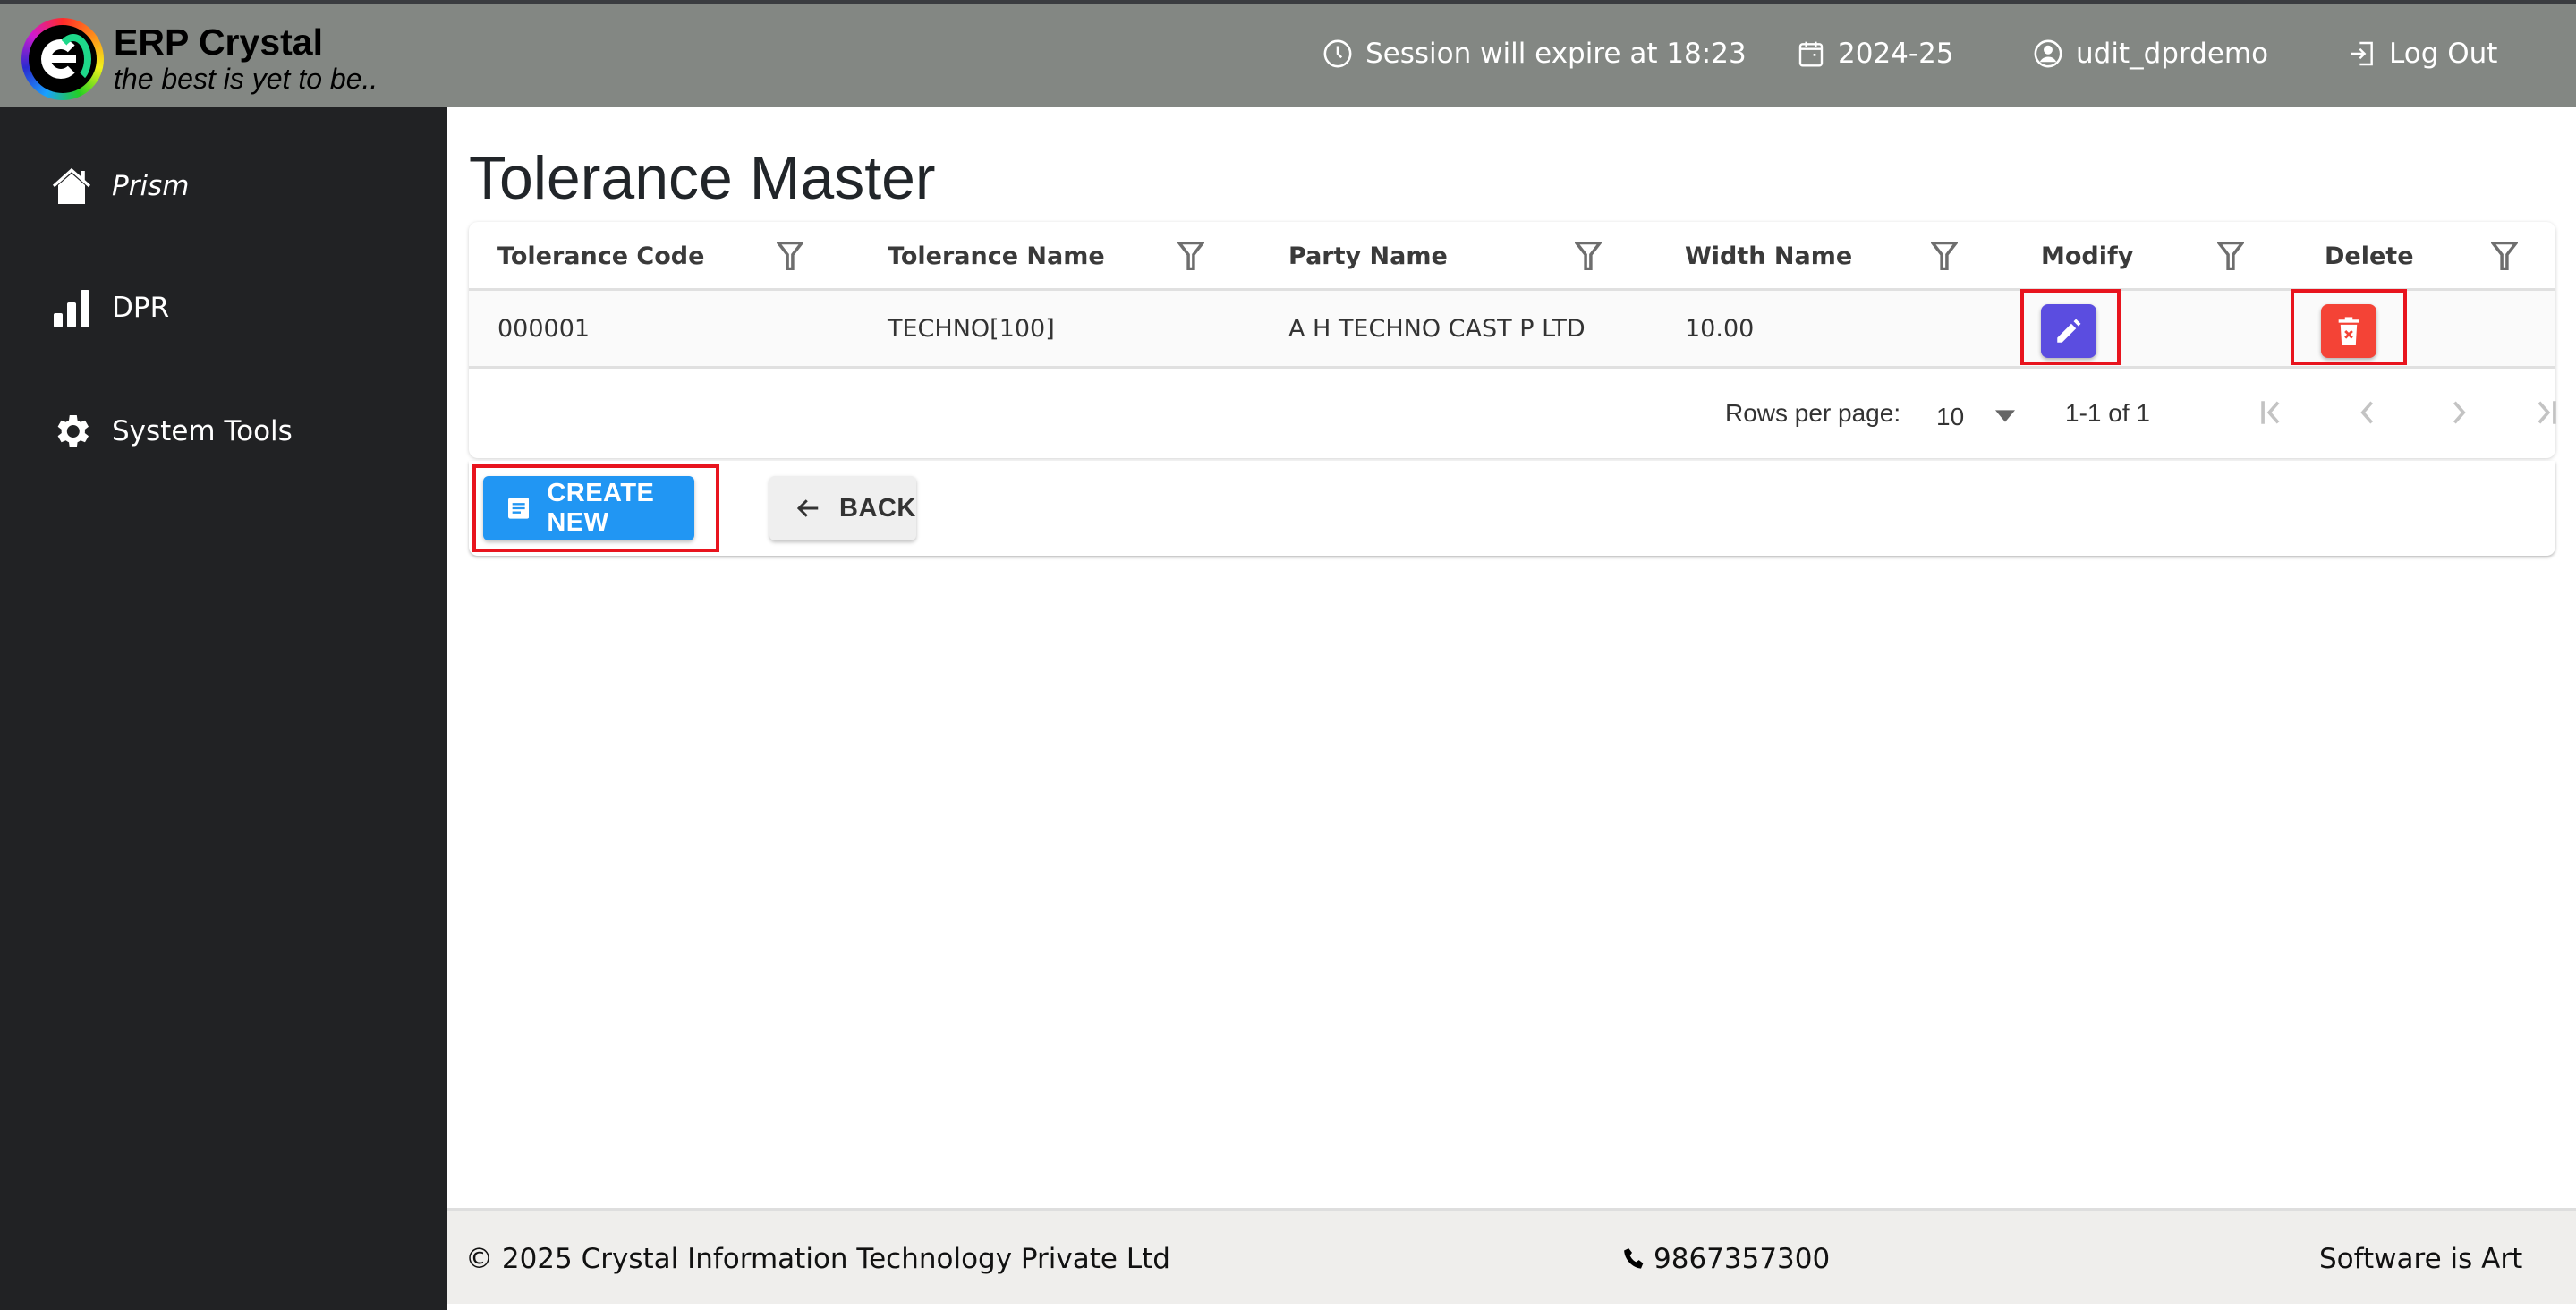 The height and width of the screenshot is (1310, 2576). I want to click on username-text: udit_dprdemo, so click(2172, 54).